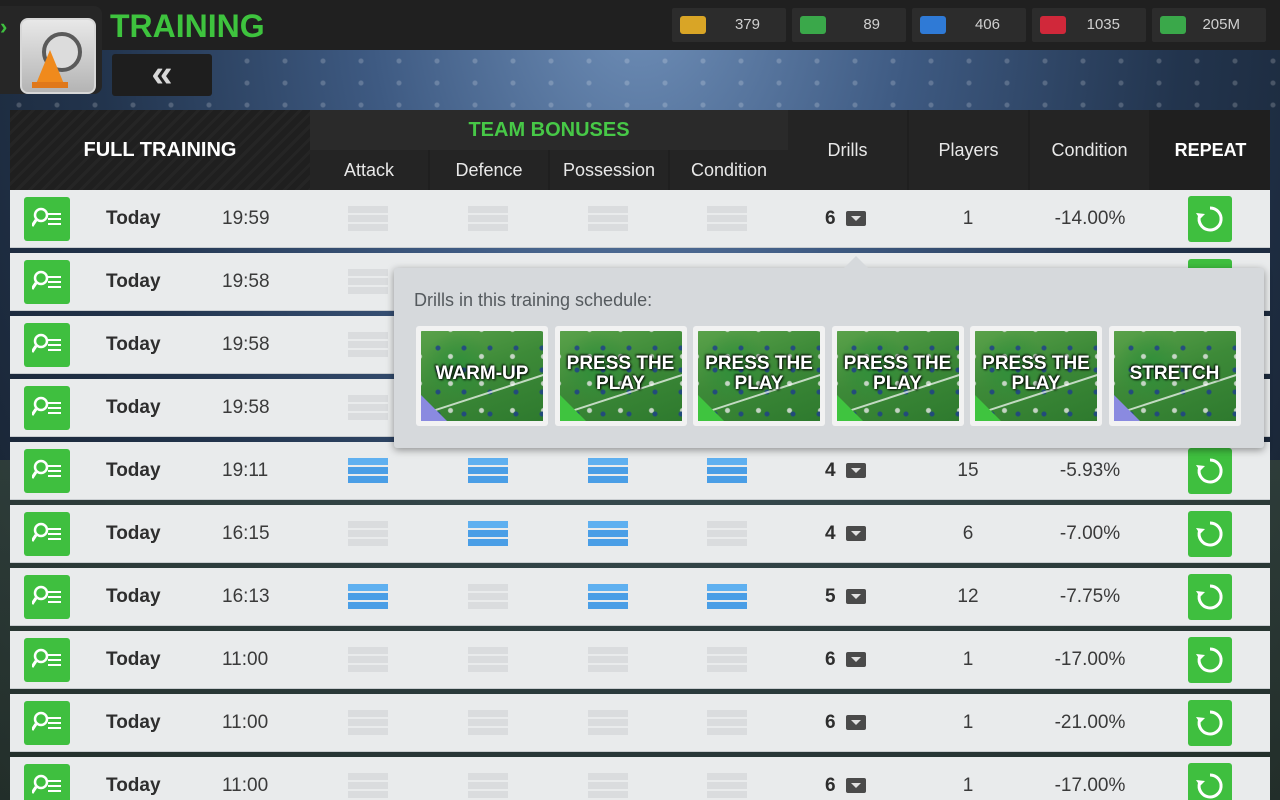 Image resolution: width=1280 pixels, height=800 pixels. I want to click on currency-energy: 406, so click(969, 25).